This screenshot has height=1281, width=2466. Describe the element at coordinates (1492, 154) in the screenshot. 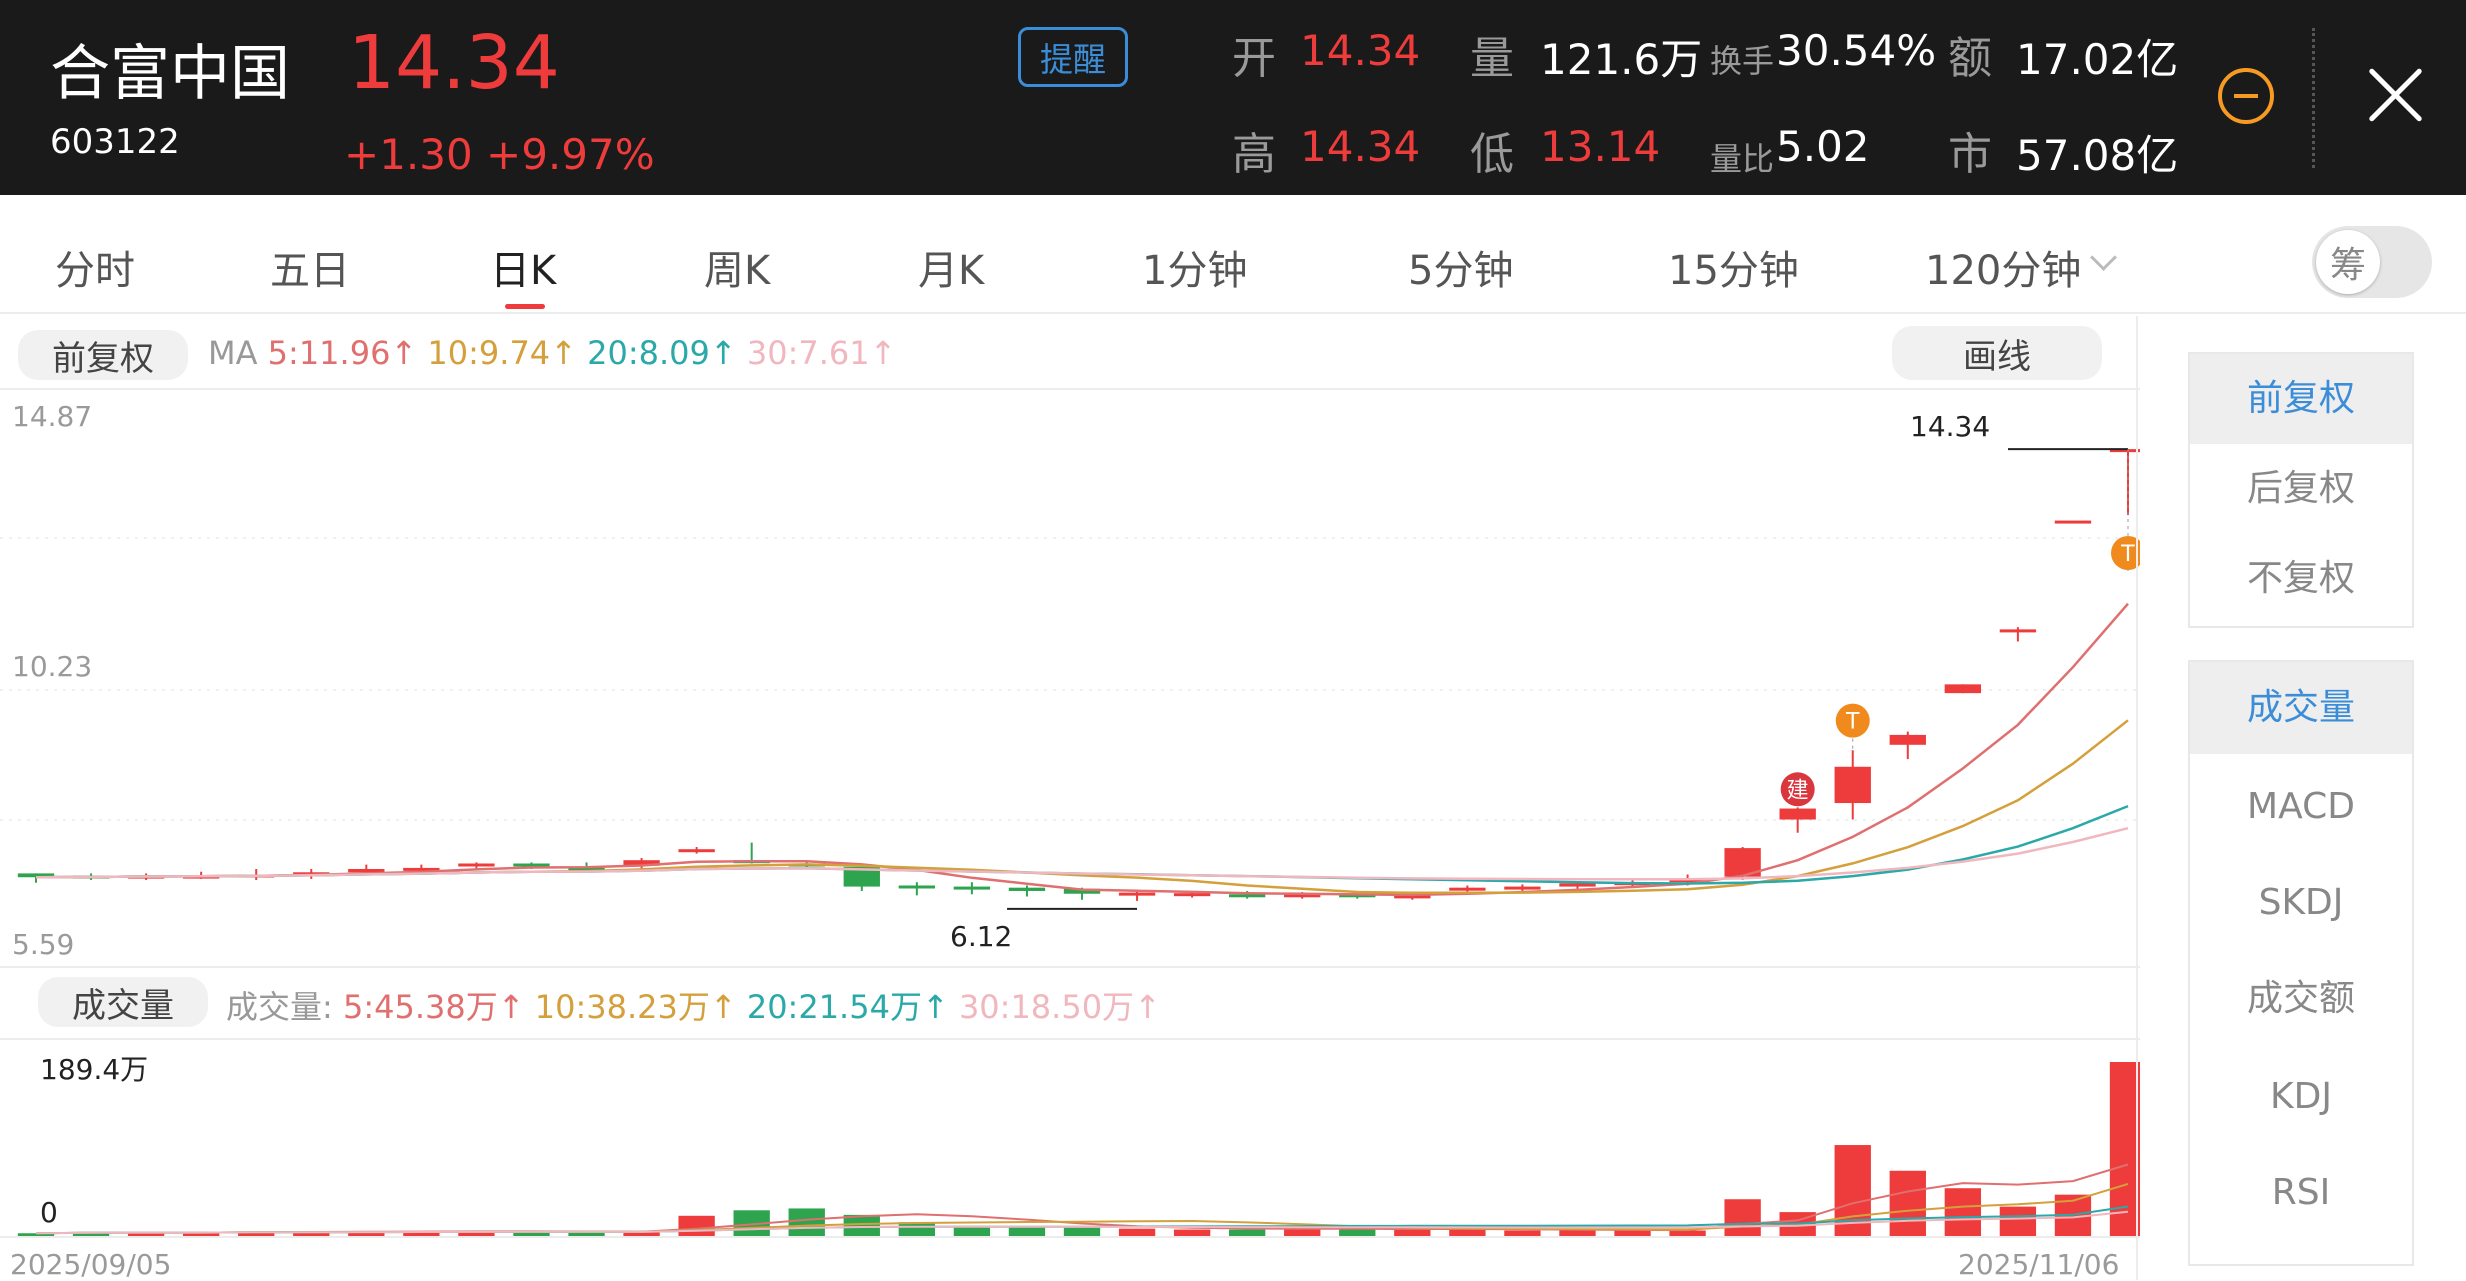

I see `low-label: 低` at that location.